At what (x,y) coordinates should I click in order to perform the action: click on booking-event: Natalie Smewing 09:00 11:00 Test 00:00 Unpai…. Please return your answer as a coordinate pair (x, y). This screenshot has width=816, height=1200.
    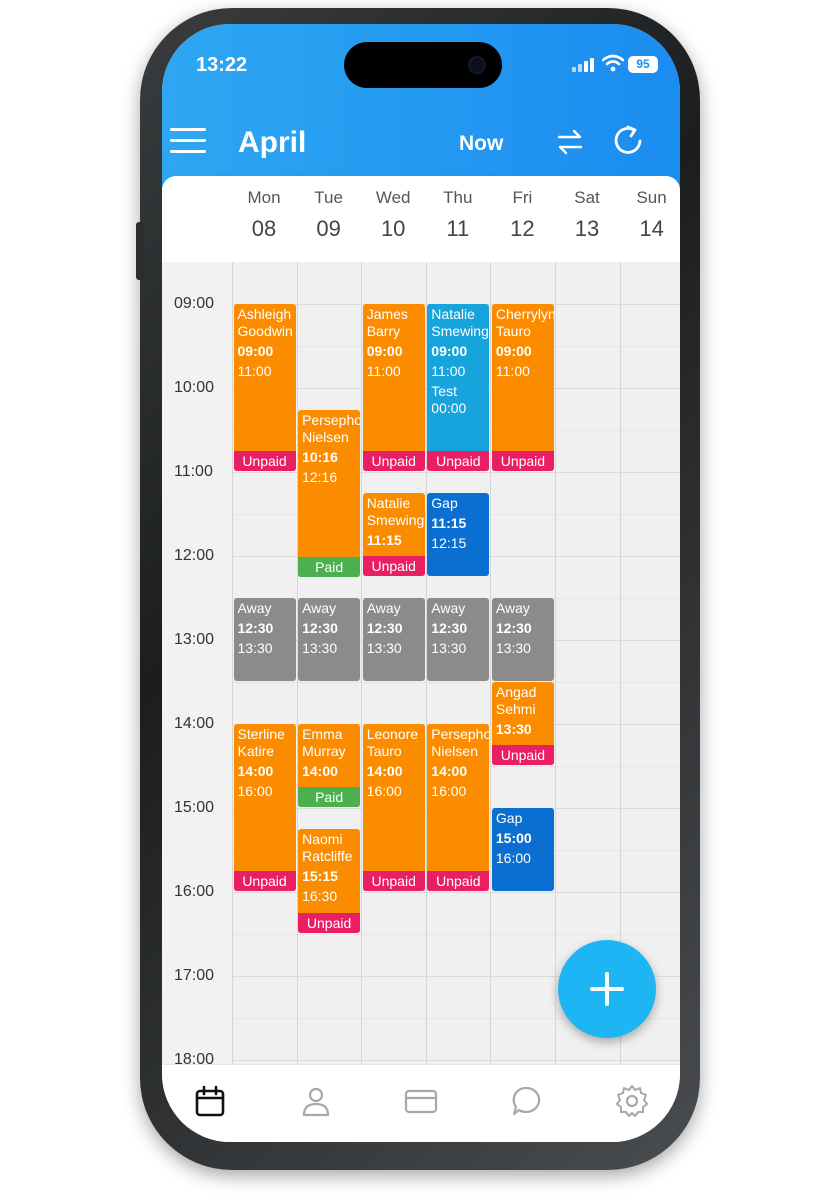
    Looking at the image, I should click on (458, 387).